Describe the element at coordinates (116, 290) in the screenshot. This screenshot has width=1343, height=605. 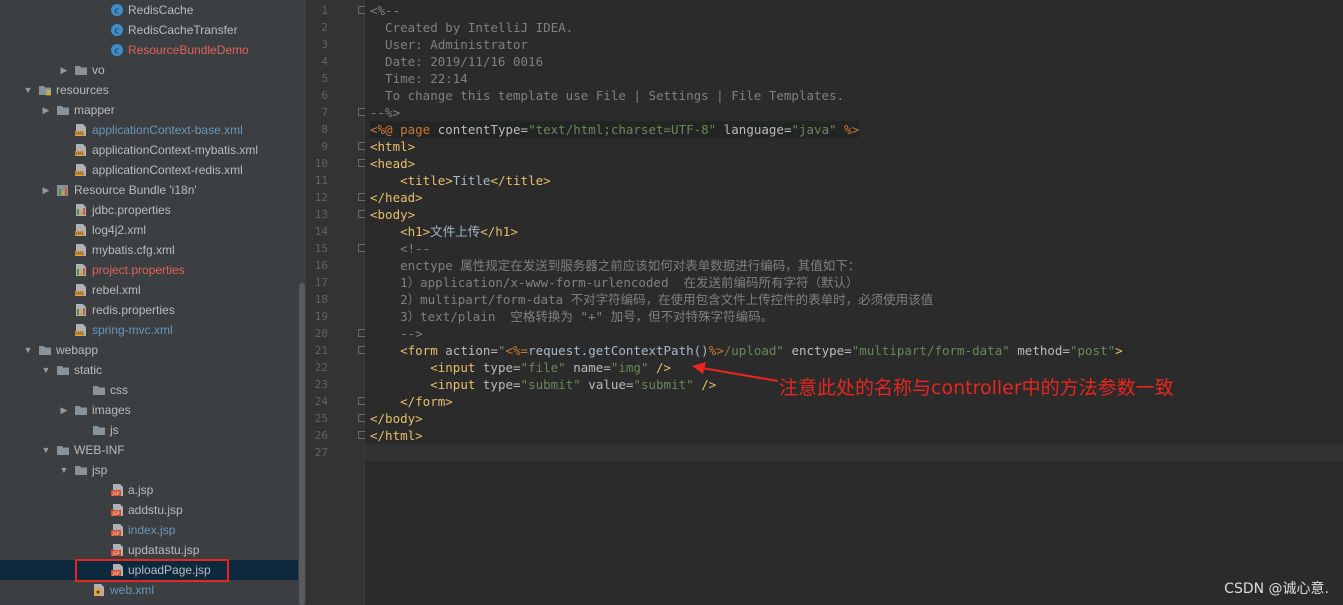
I see `tree-item-label: rebel.xml` at that location.